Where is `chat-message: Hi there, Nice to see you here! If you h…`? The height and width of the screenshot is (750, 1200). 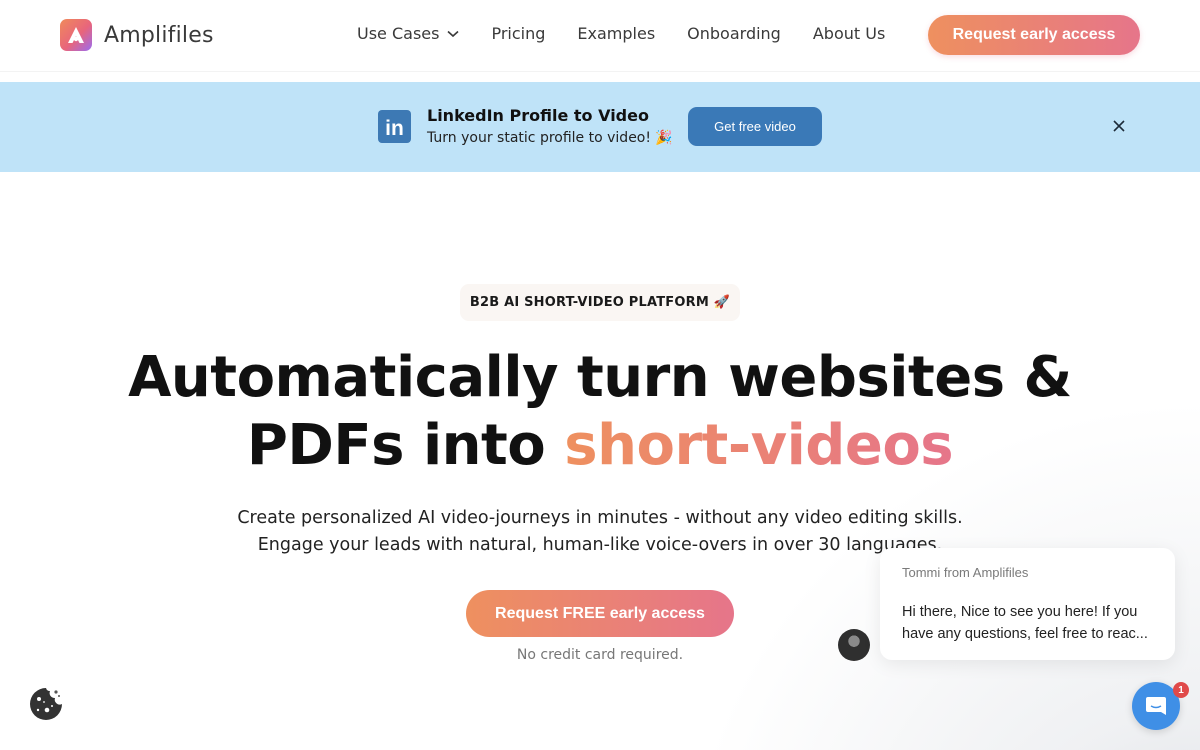
chat-message: Hi there, Nice to see you here! If you h… is located at coordinates (1025, 623).